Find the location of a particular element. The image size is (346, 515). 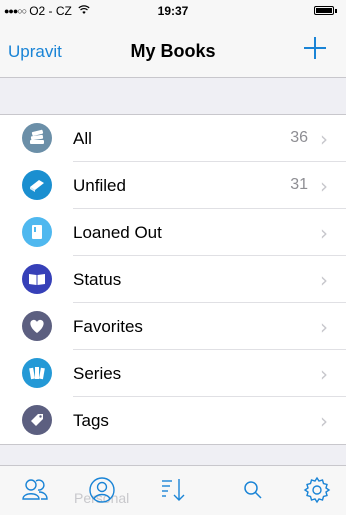

list-item-label: All is located at coordinates (82, 138).